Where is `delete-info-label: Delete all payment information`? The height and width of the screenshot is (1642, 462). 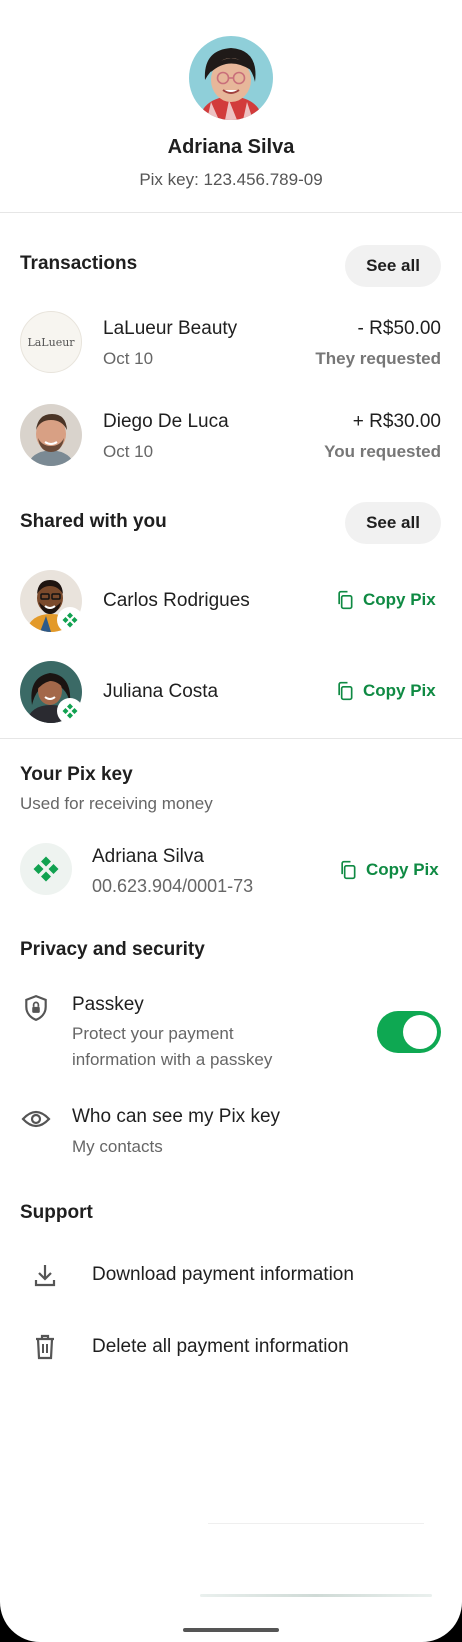
delete-info-label: Delete all payment information is located at coordinates (220, 1346).